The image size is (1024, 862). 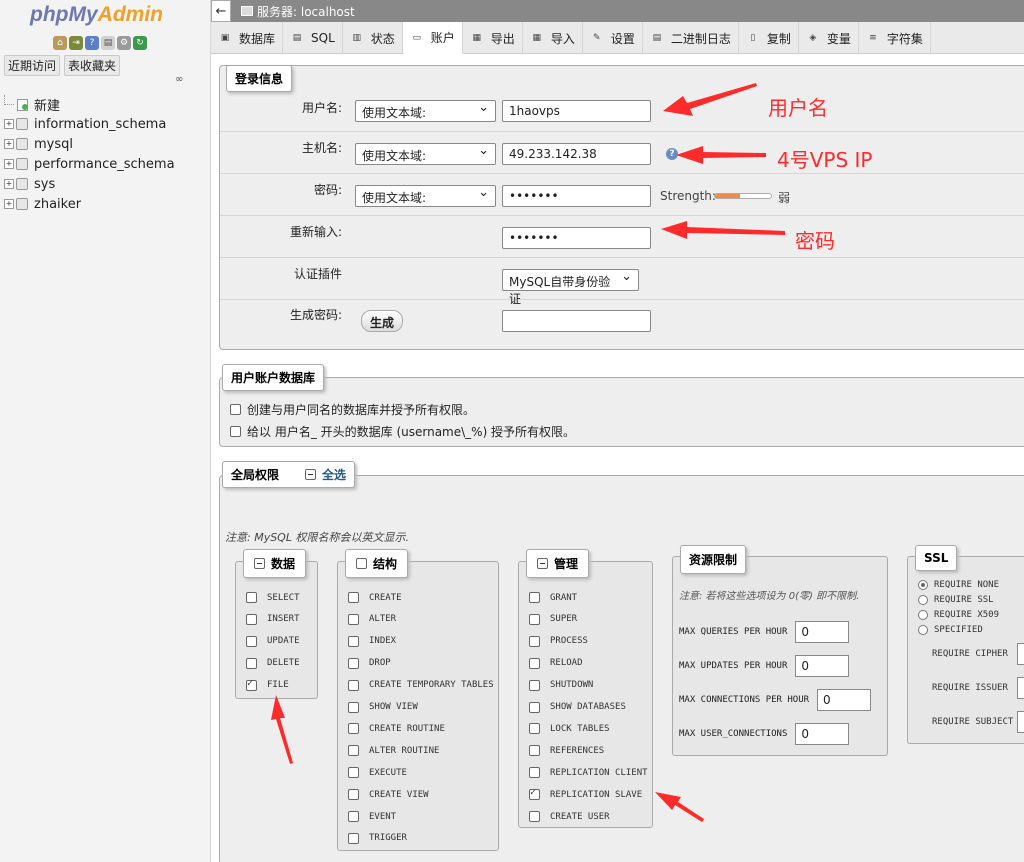 I want to click on privilege-create: CREATE, so click(x=375, y=597).